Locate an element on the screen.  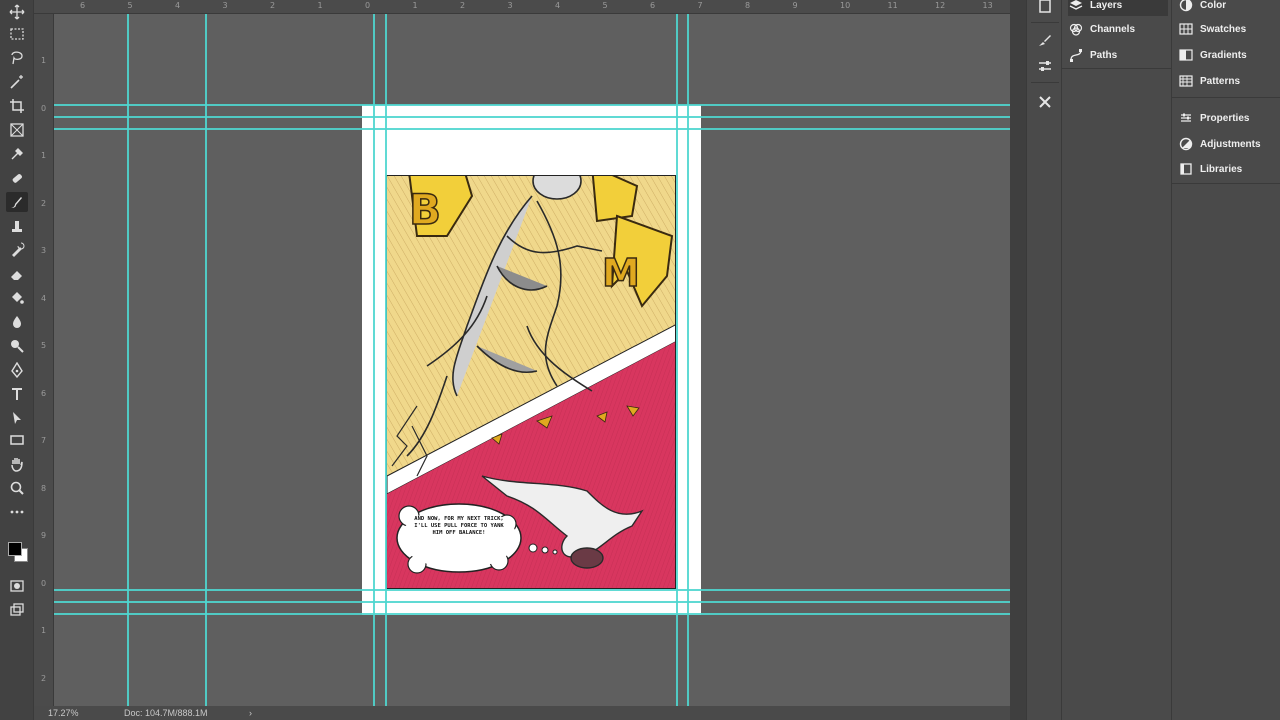
vertical-ruler: 1 0 1 2 3 4 5 6 7 8 9 0 1 2 is located at coordinates (44, 360).